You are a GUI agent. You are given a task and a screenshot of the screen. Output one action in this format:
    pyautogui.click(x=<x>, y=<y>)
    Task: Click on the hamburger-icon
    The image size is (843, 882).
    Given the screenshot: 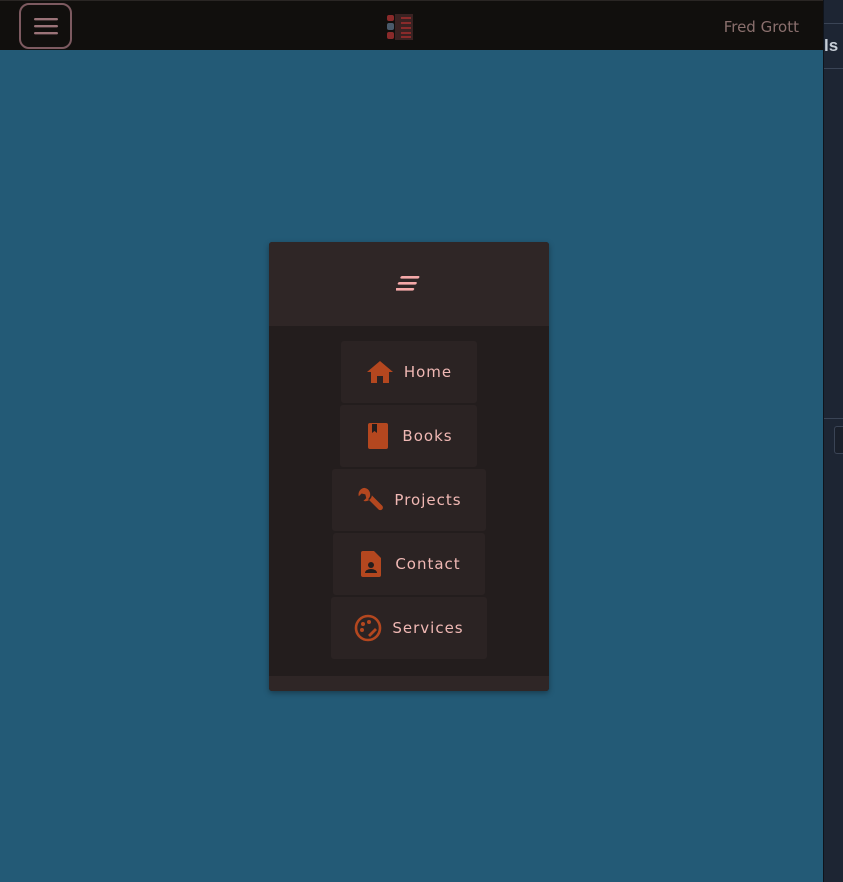 What is the action you would take?
    pyautogui.click(x=45, y=26)
    